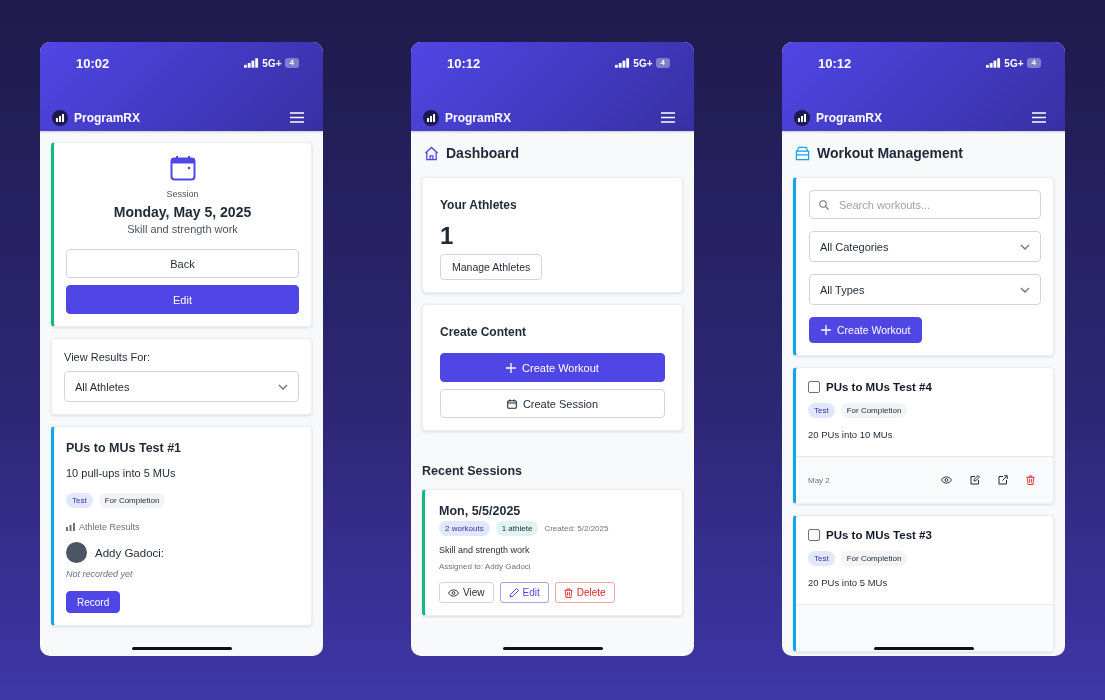 Image resolution: width=1105 pixels, height=700 pixels. What do you see at coordinates (552, 367) in the screenshot?
I see `primary-button: Create Workout` at bounding box center [552, 367].